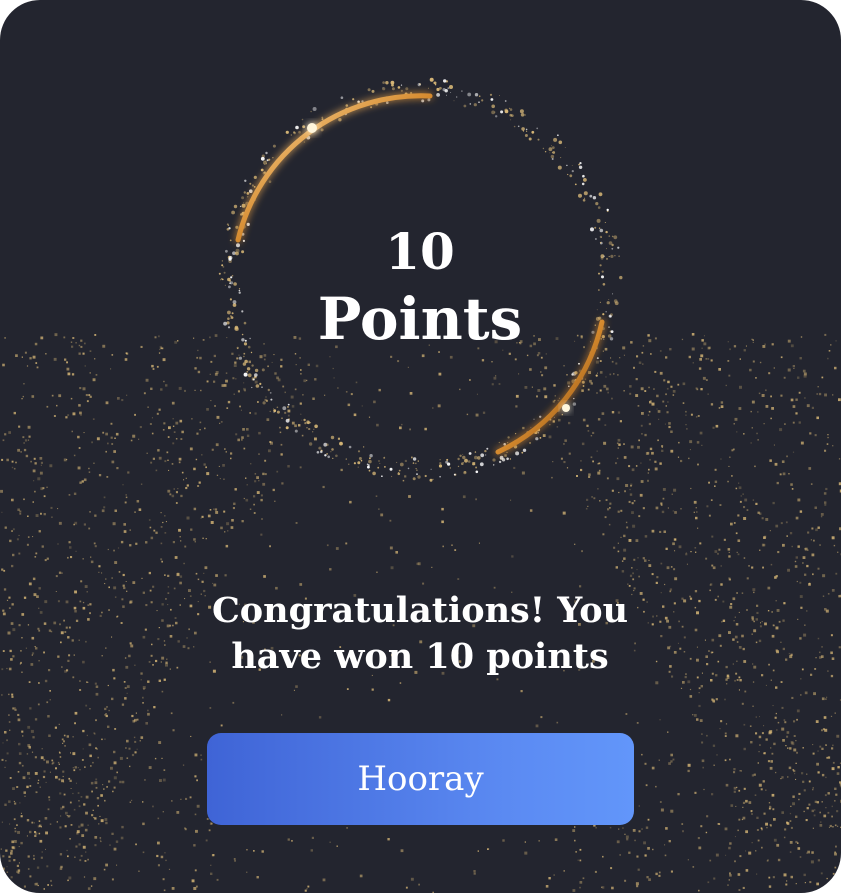  Describe the element at coordinates (420, 779) in the screenshot. I see `hooray-button: Hooray` at that location.